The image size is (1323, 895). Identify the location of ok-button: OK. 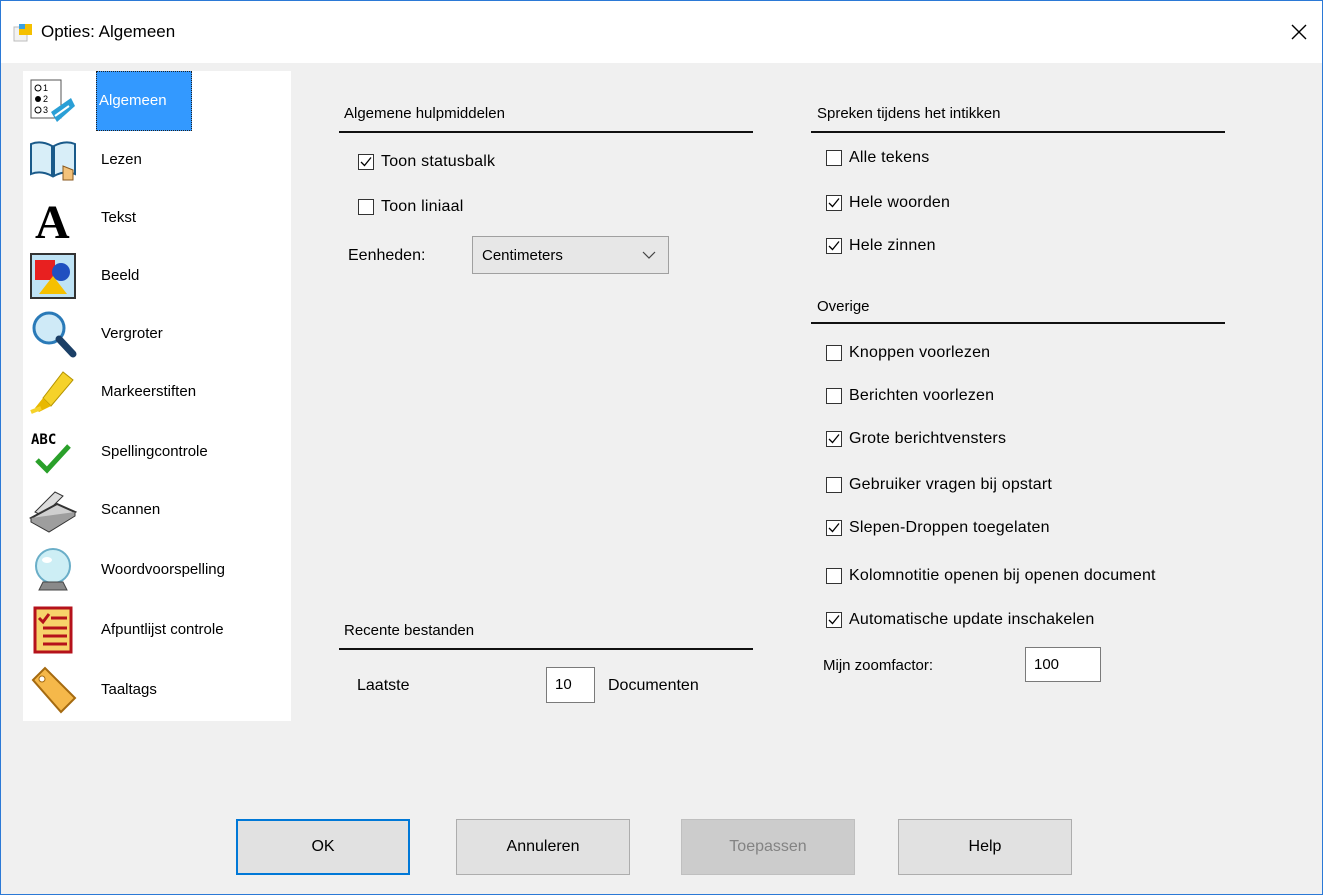
(323, 847).